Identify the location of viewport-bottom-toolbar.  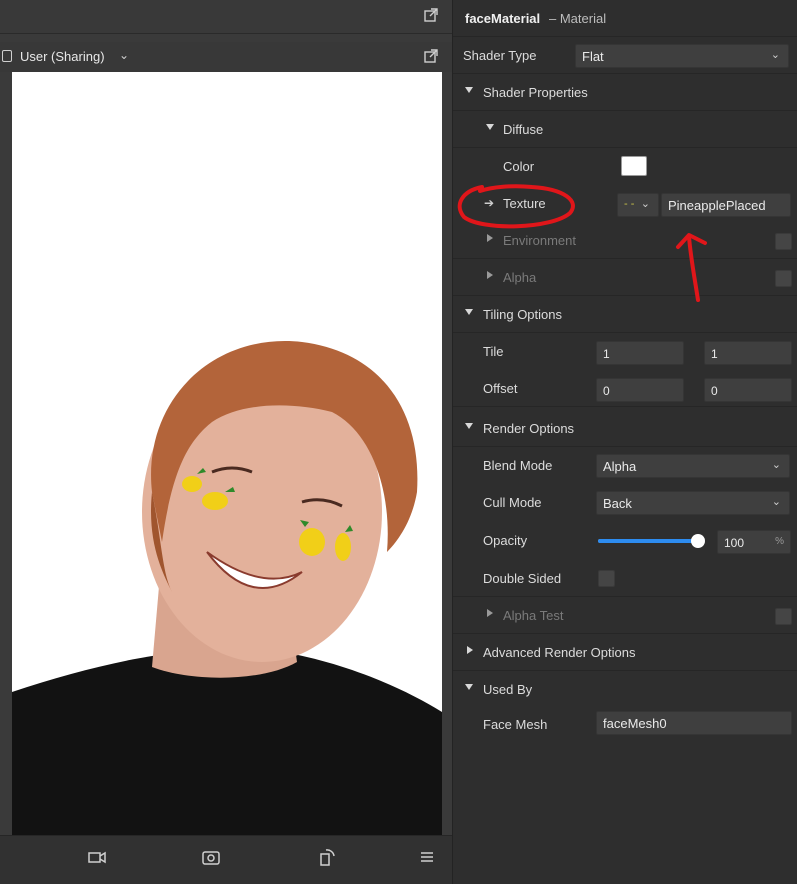
(226, 859).